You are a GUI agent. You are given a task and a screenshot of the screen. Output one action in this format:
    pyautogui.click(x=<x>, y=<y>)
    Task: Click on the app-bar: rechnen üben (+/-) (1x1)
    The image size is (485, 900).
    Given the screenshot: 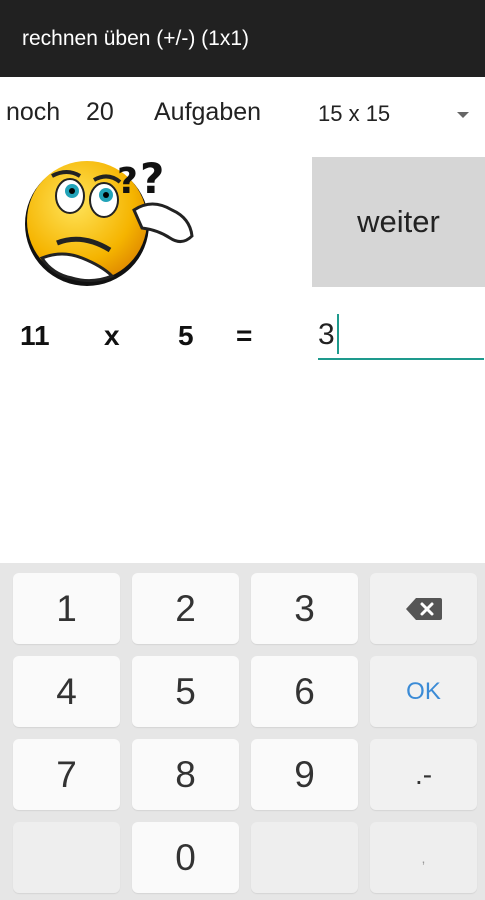 What is the action you would take?
    pyautogui.click(x=242, y=38)
    